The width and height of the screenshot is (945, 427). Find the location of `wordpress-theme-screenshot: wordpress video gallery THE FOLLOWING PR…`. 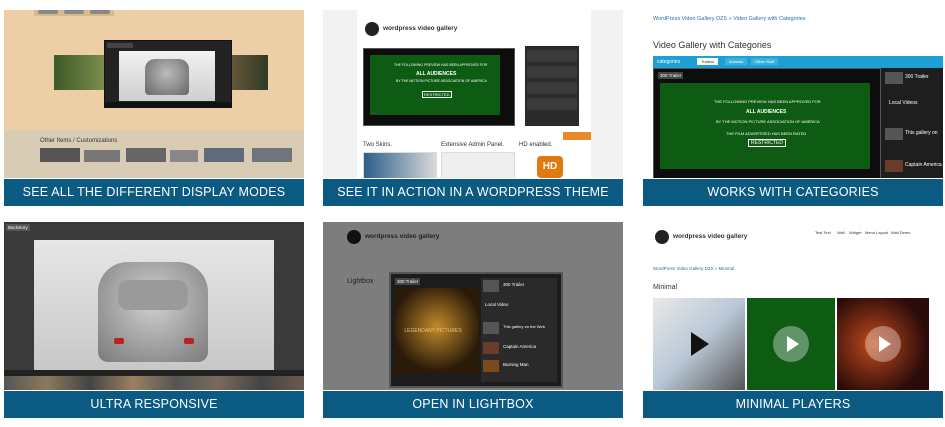

wordpress-theme-screenshot: wordpress video gallery THE FOLLOWING PR… is located at coordinates (473, 94).